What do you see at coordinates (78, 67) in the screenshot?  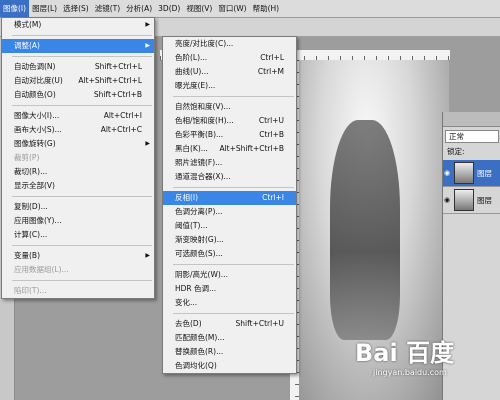 I see `image-menu-item: 自动色调(N) Shift+Ctrl+L` at bounding box center [78, 67].